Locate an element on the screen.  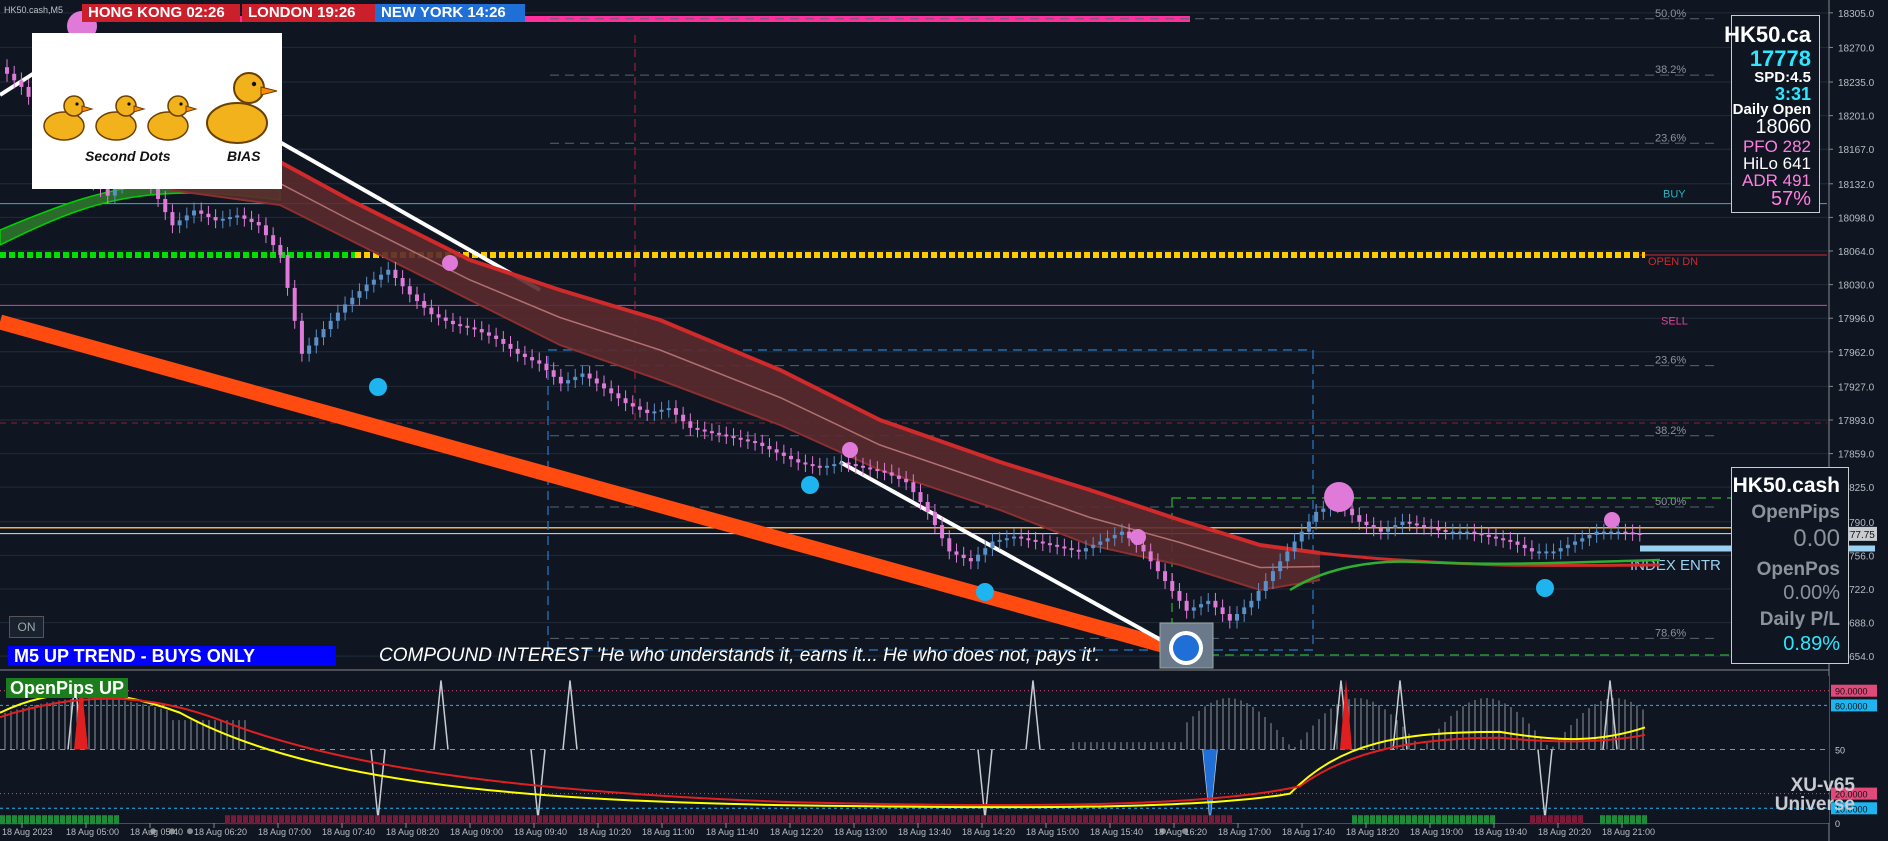
time-tick-label-22: 18 Aug 19:00 is located at coordinates (1436, 832).